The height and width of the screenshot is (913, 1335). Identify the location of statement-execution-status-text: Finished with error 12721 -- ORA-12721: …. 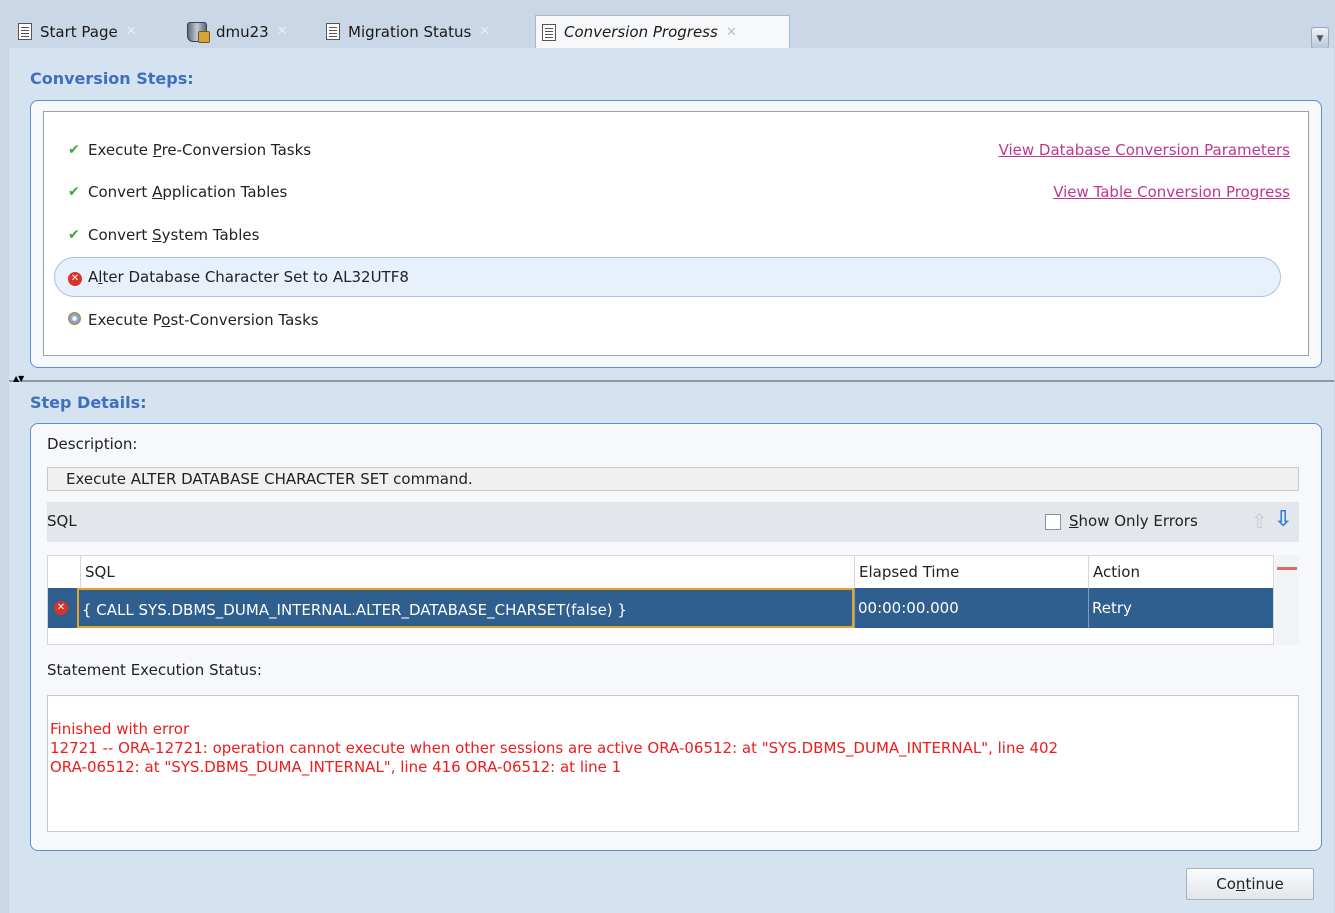
(673, 763).